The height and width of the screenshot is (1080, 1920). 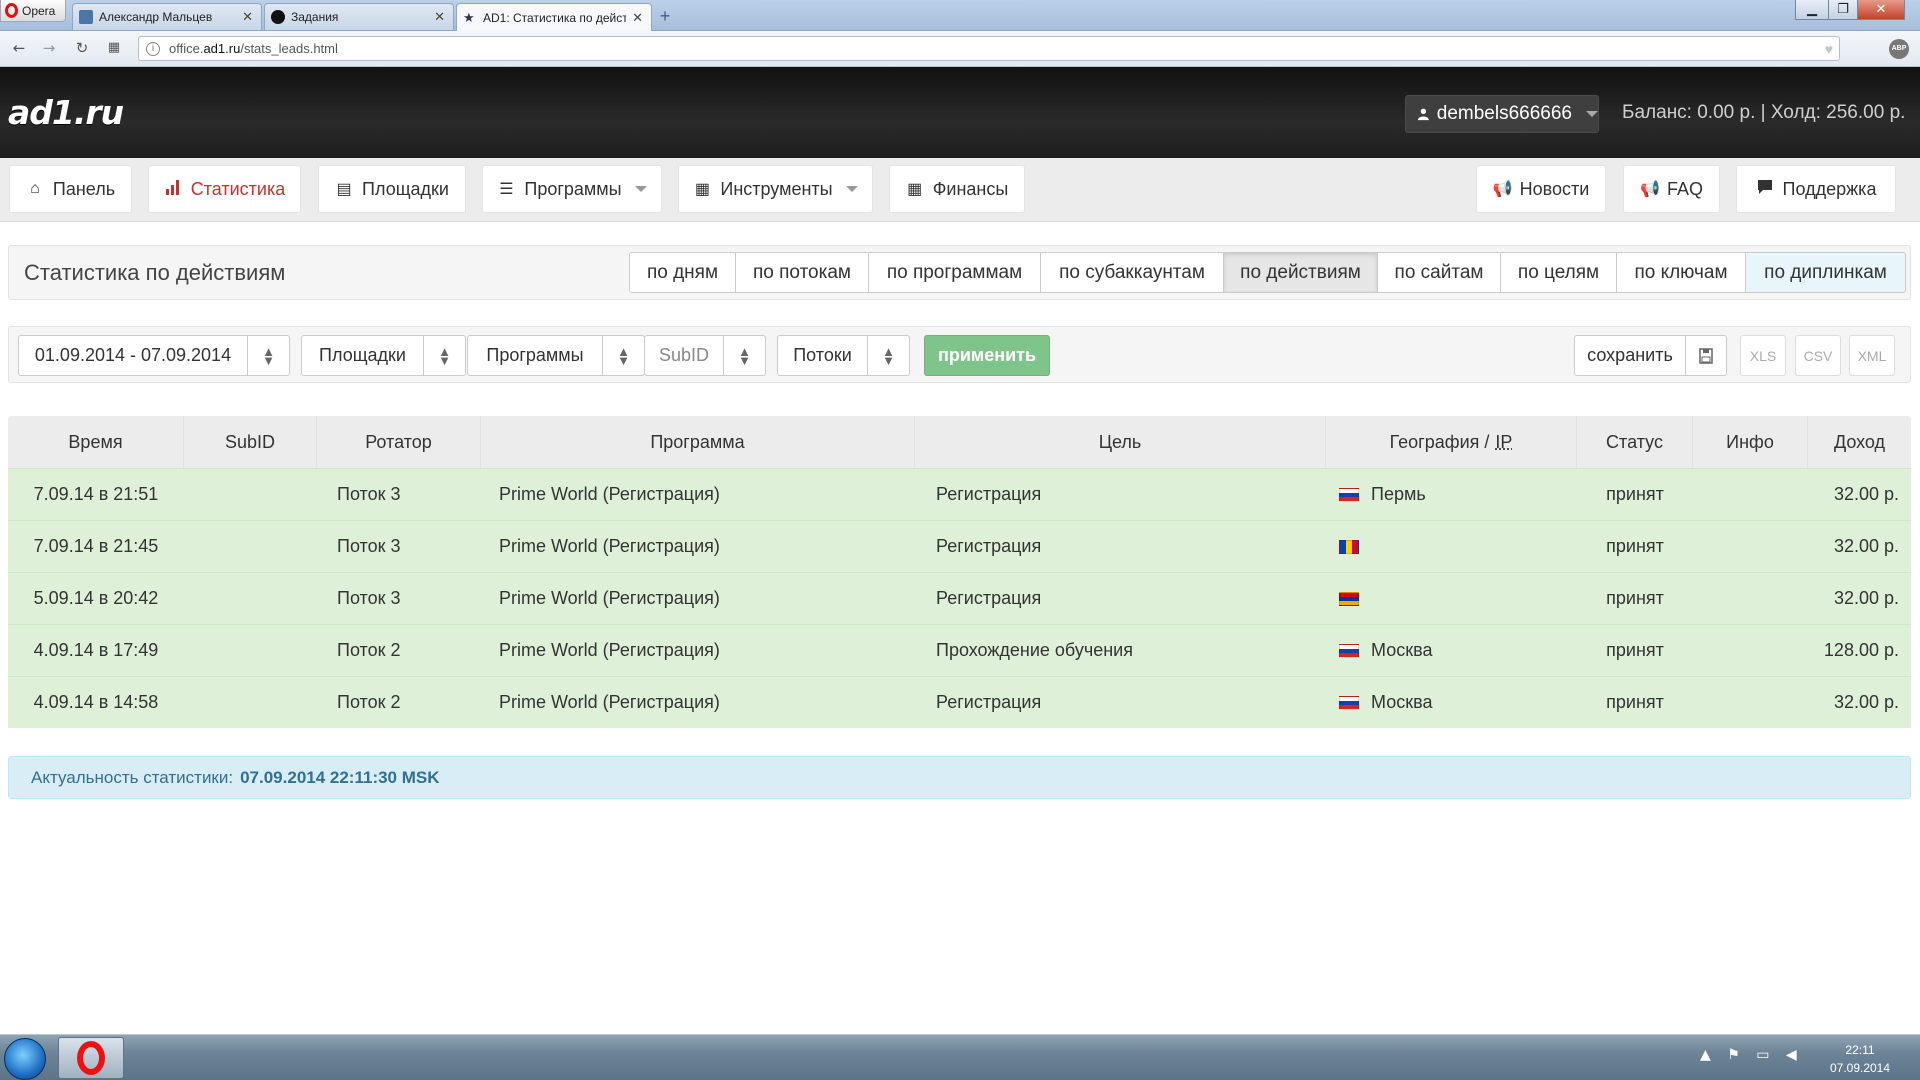 I want to click on nav-programs-button: ☰ Программы, so click(x=572, y=189).